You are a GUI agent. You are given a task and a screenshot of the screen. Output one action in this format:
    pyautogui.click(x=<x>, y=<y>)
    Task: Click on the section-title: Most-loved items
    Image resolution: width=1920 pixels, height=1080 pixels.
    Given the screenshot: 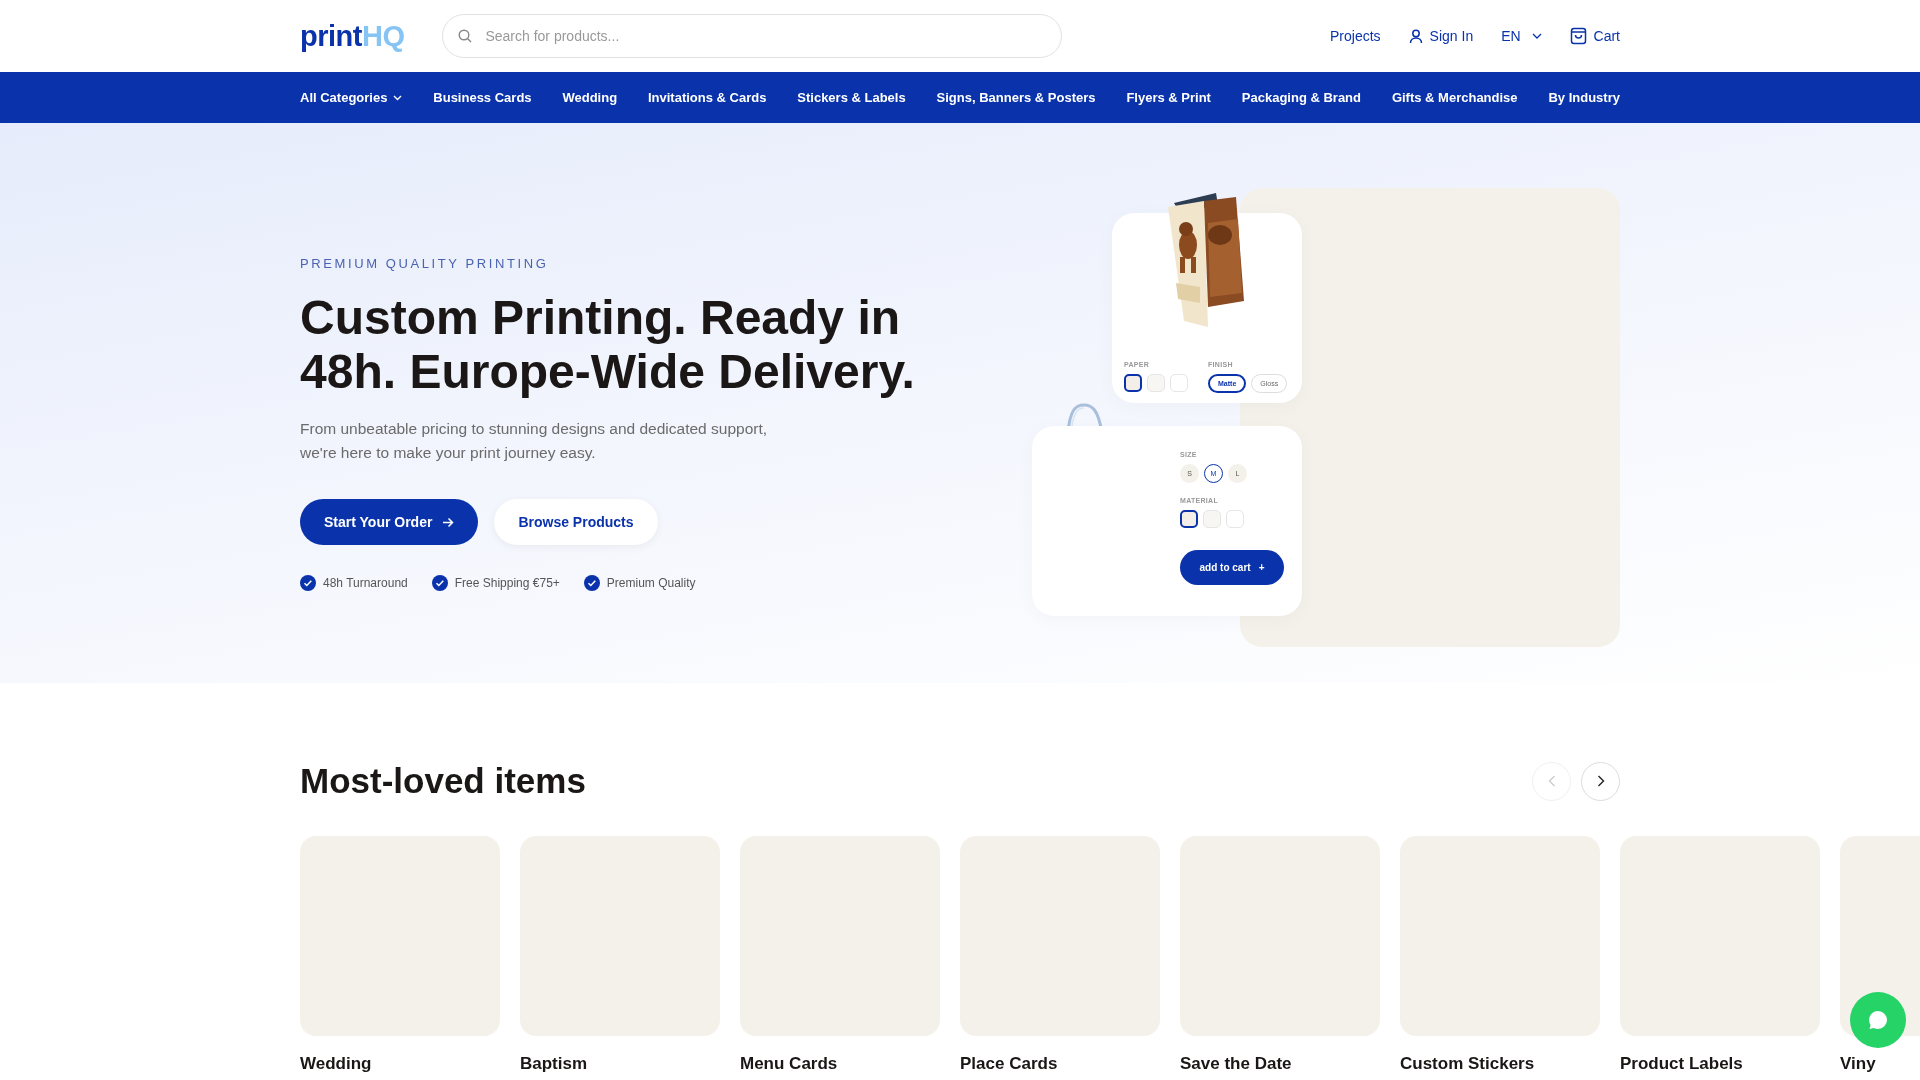 What is the action you would take?
    pyautogui.click(x=443, y=781)
    